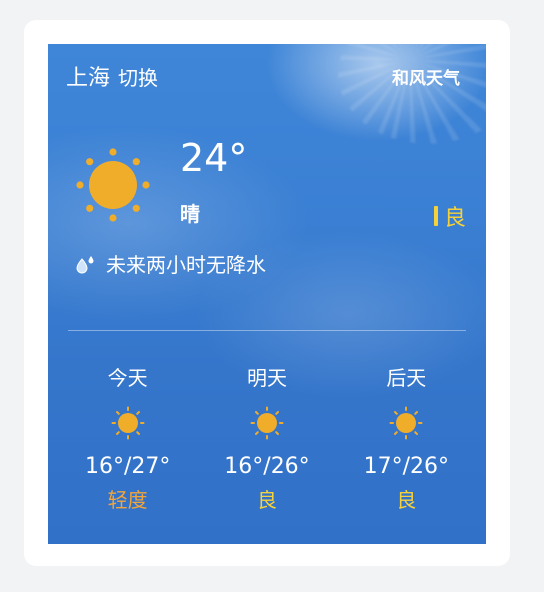 The image size is (544, 592). I want to click on aqi-indicator-bar, so click(435, 216).